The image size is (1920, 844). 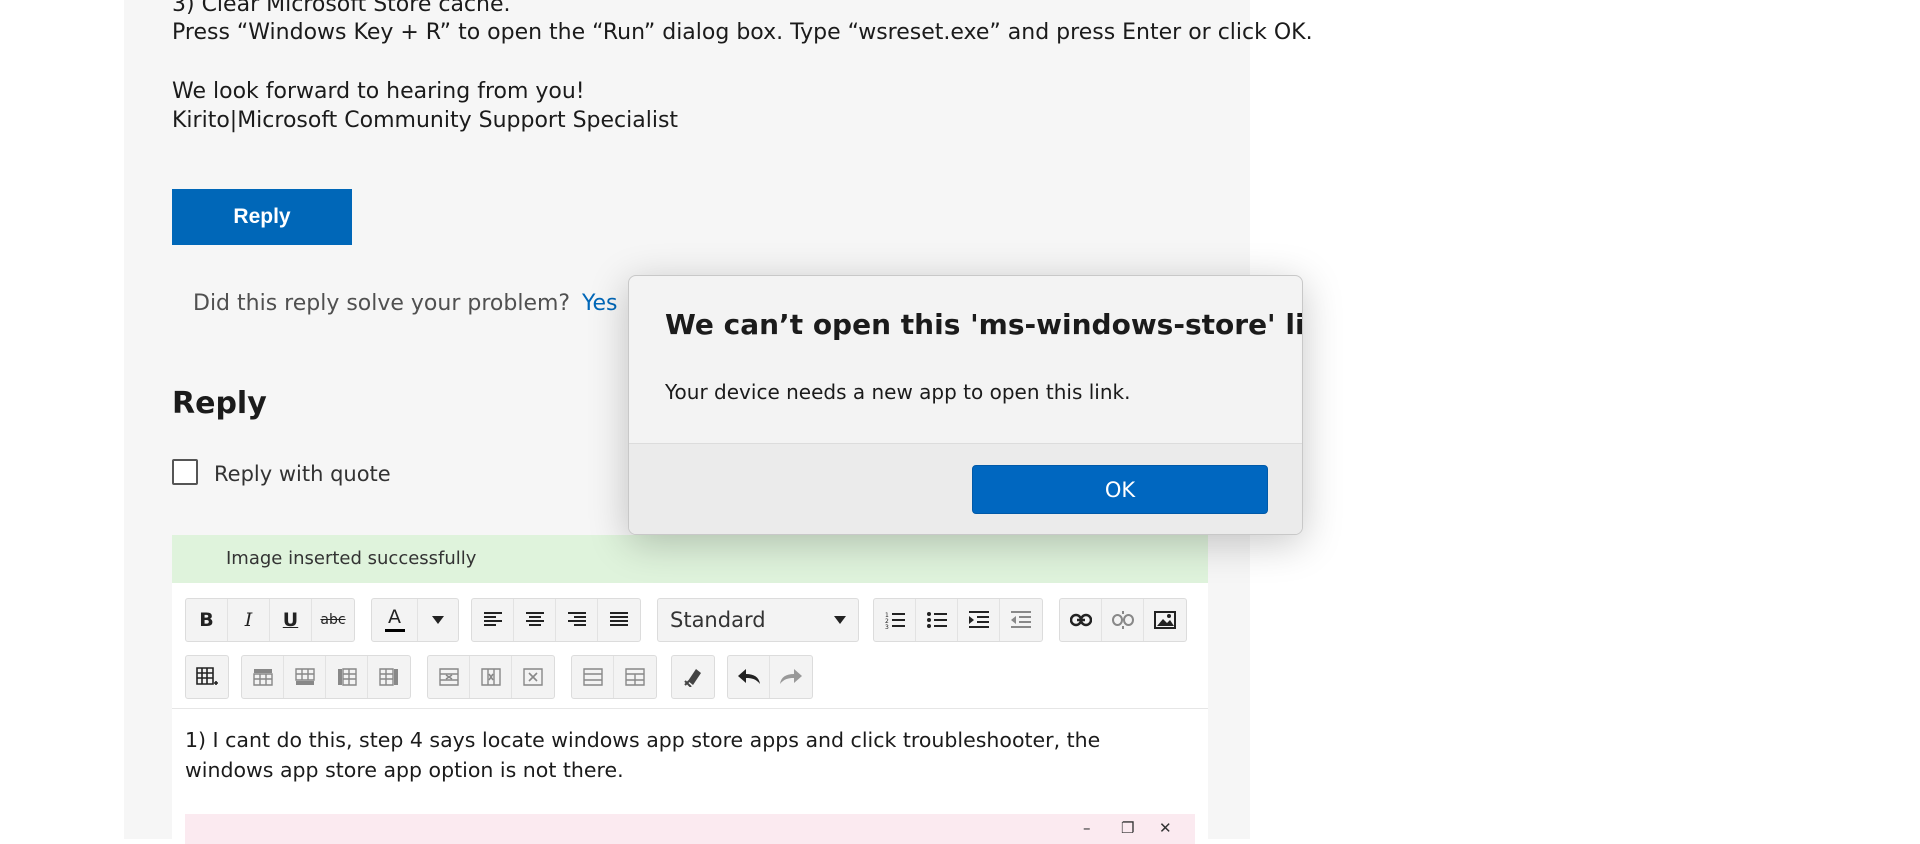 I want to click on list-group: 123, so click(x=958, y=620).